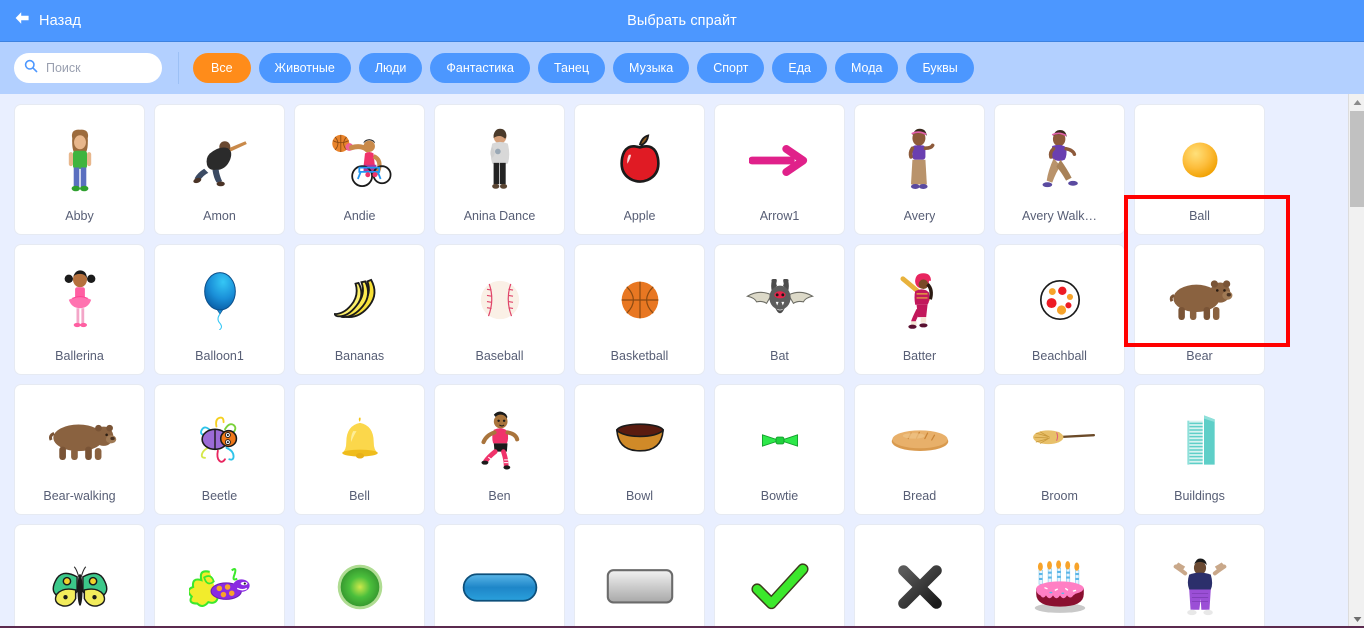 The image size is (1364, 628). What do you see at coordinates (499, 449) in the screenshot?
I see `sprite-card: Ben` at bounding box center [499, 449].